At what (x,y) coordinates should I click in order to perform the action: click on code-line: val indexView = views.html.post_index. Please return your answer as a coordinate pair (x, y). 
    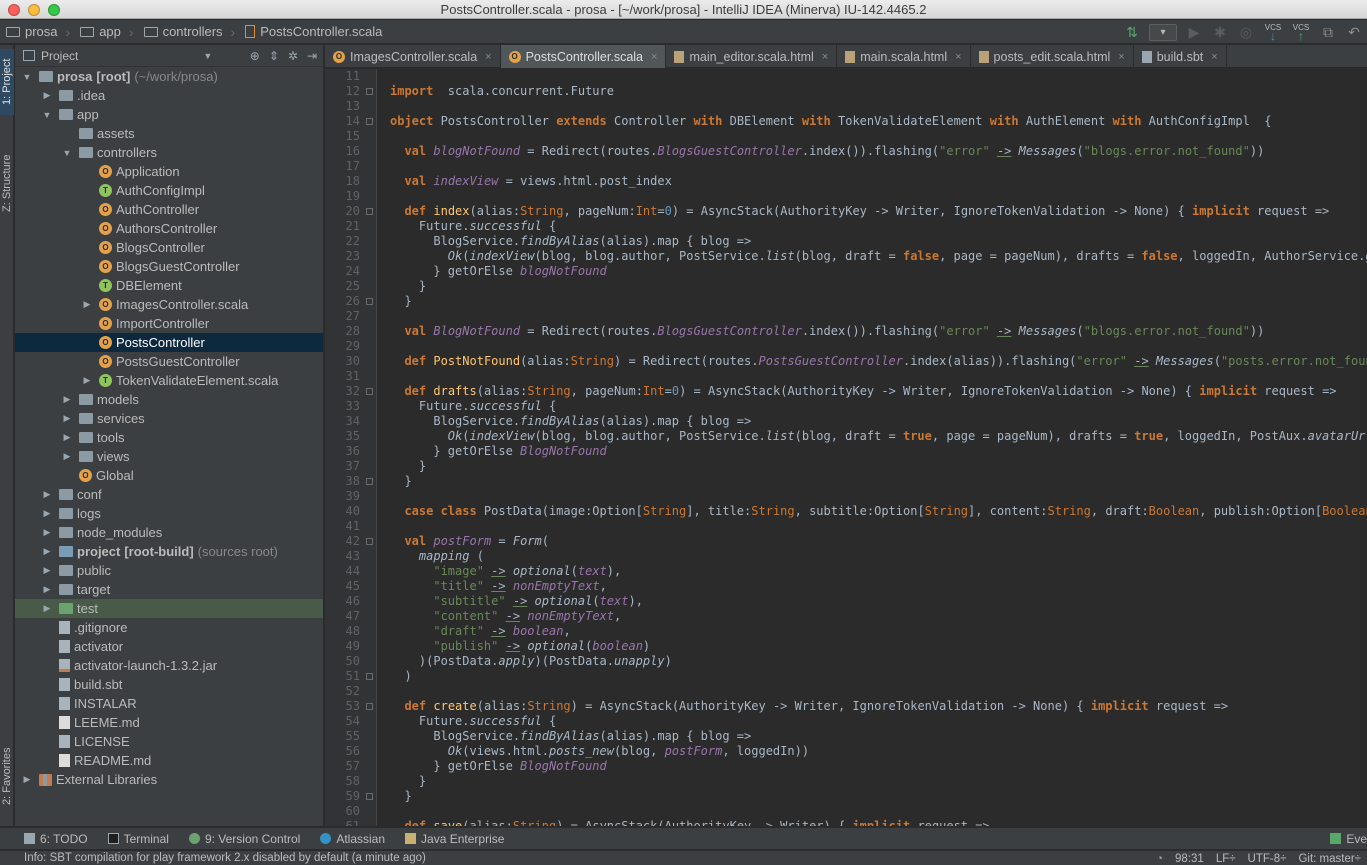
    Looking at the image, I should click on (872, 181).